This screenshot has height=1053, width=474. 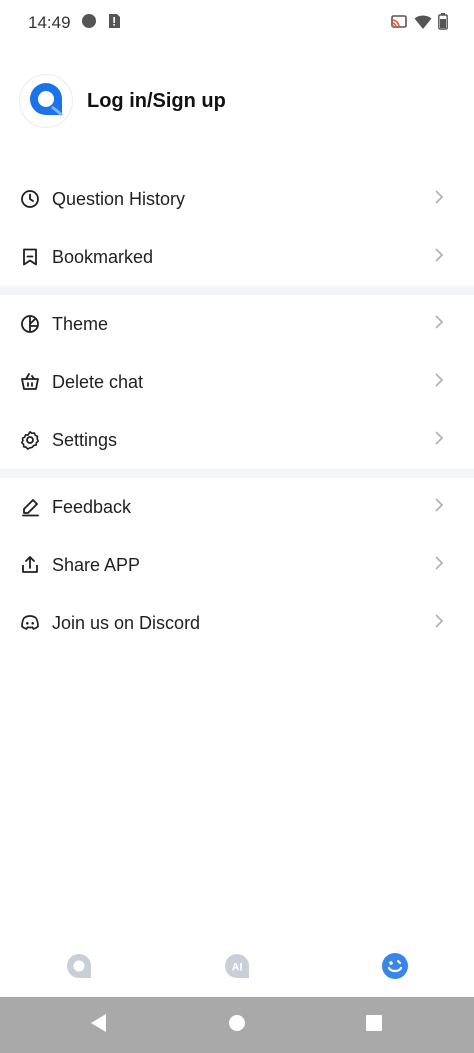 What do you see at coordinates (237, 199) in the screenshot?
I see `menu-item-question-history: Question History` at bounding box center [237, 199].